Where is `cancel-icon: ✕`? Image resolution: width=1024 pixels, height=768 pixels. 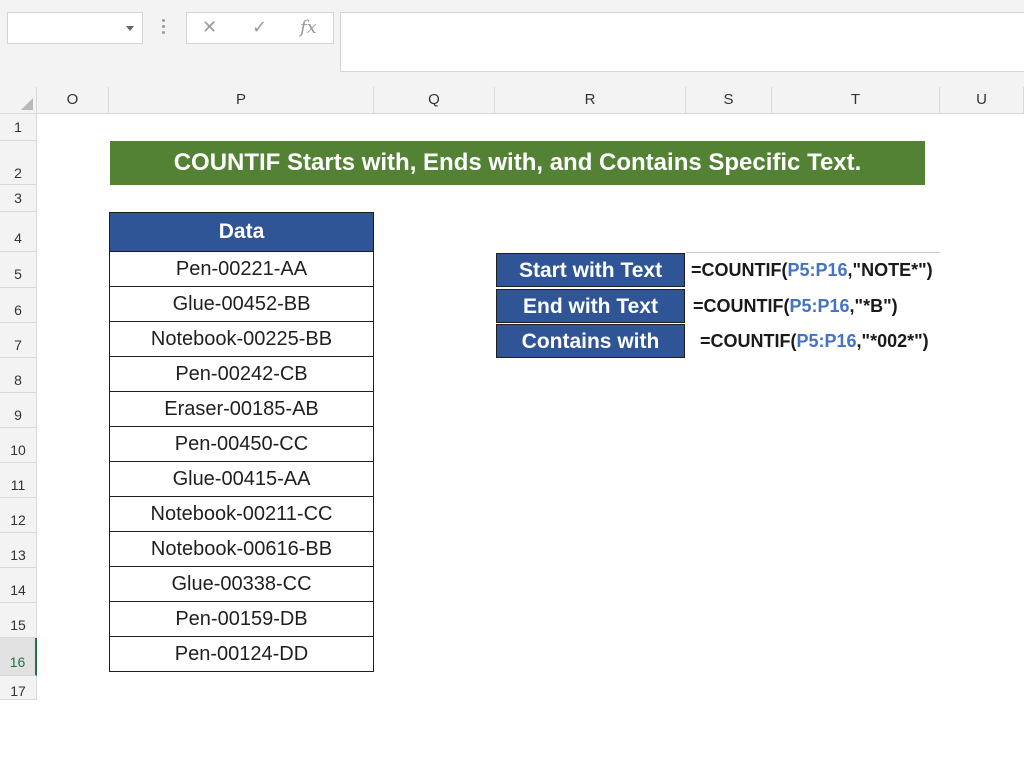 cancel-icon: ✕ is located at coordinates (209, 27).